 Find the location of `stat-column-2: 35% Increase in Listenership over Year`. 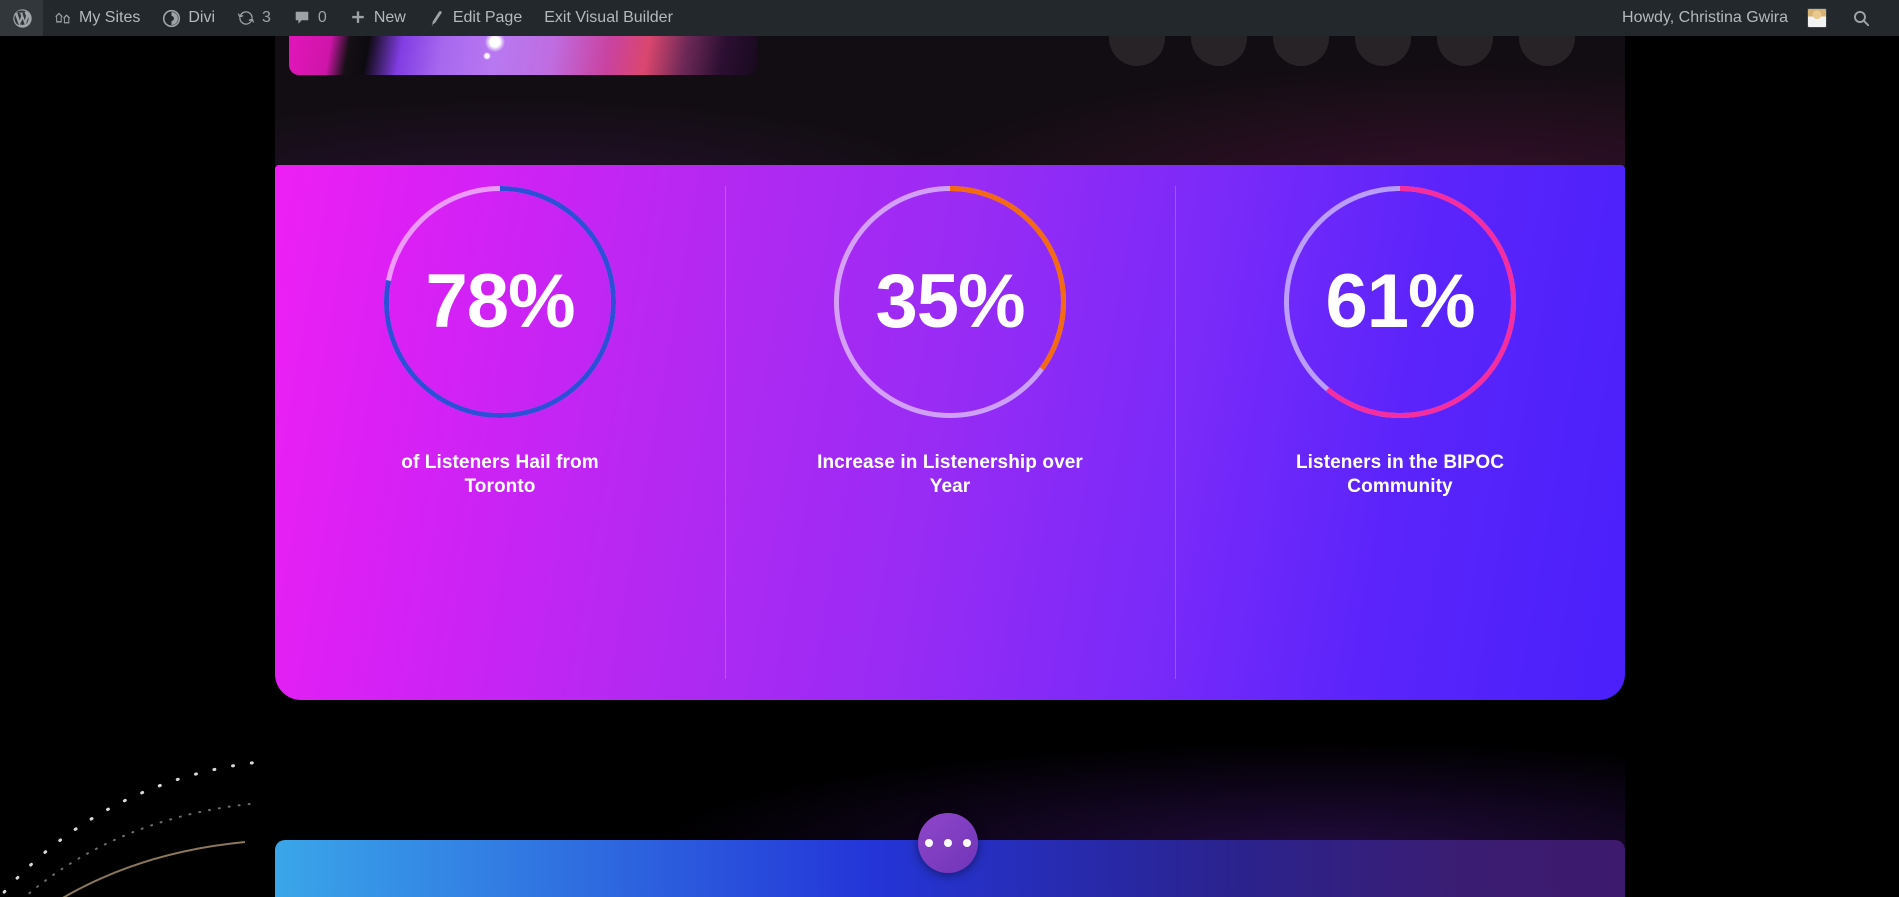

stat-column-2: 35% Increase in Listenership over Year is located at coordinates (950, 432).